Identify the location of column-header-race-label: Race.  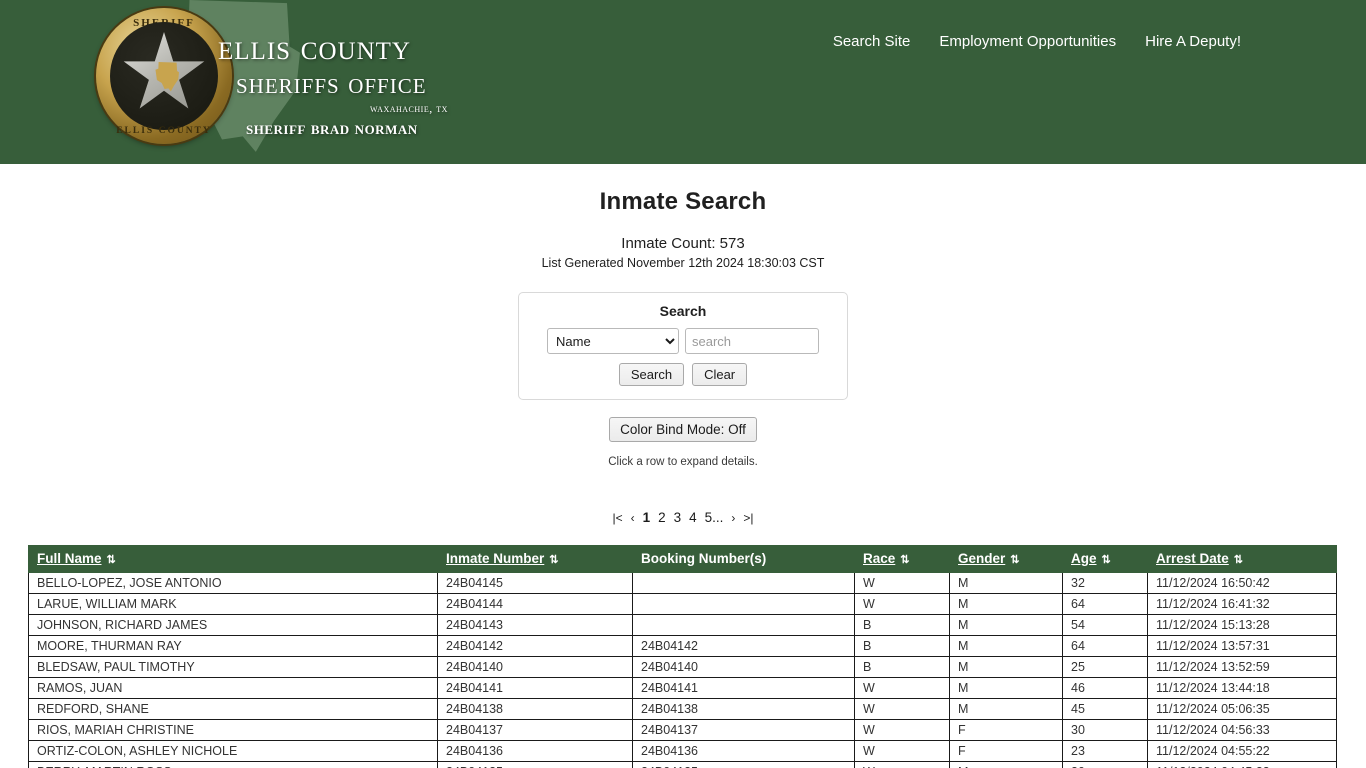
(879, 558).